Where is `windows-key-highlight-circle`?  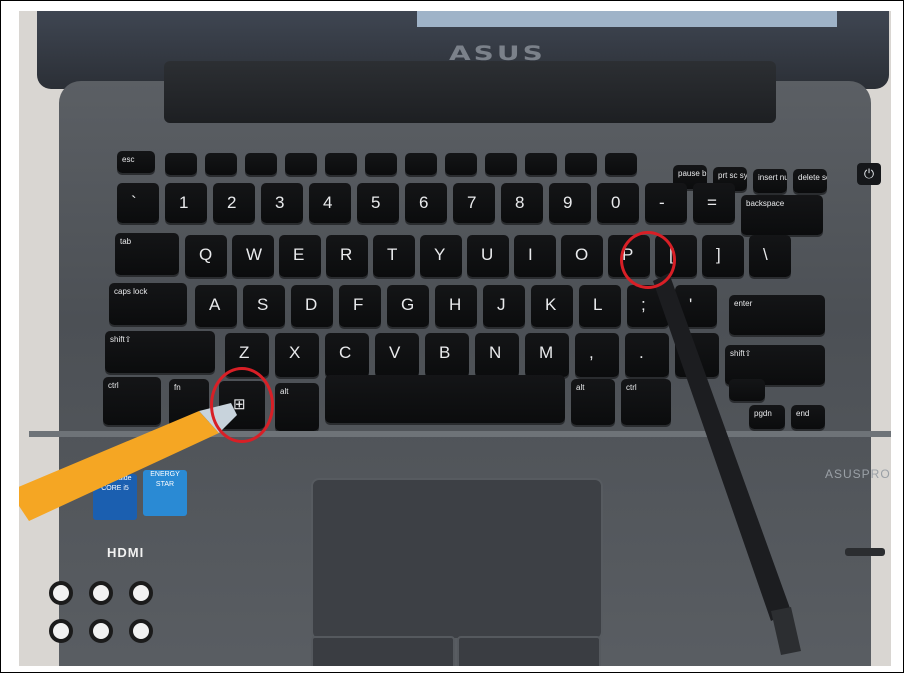 windows-key-highlight-circle is located at coordinates (242, 405).